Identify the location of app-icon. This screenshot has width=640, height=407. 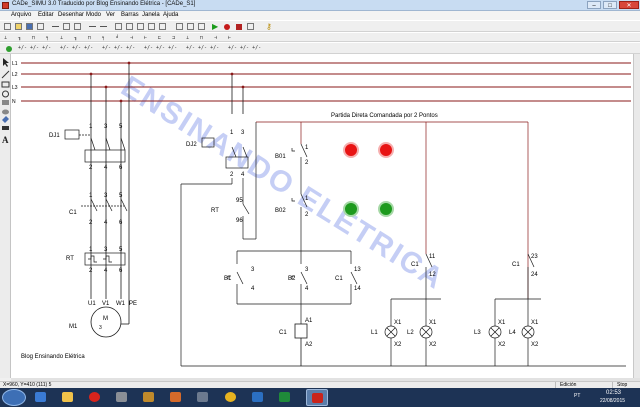
(5, 5).